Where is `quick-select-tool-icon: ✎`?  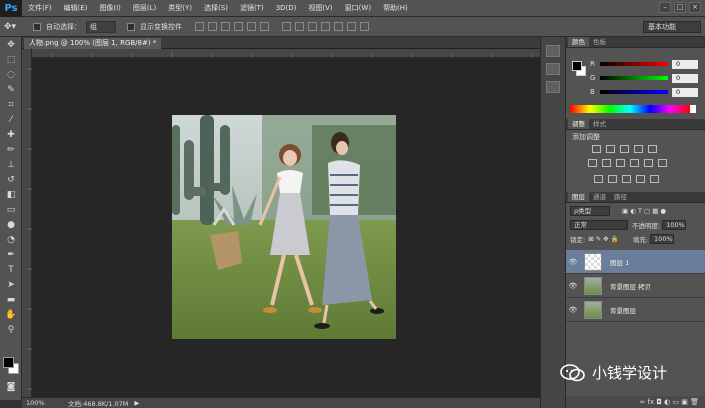
quick-select-tool-icon: ✎ is located at coordinates (11, 89).